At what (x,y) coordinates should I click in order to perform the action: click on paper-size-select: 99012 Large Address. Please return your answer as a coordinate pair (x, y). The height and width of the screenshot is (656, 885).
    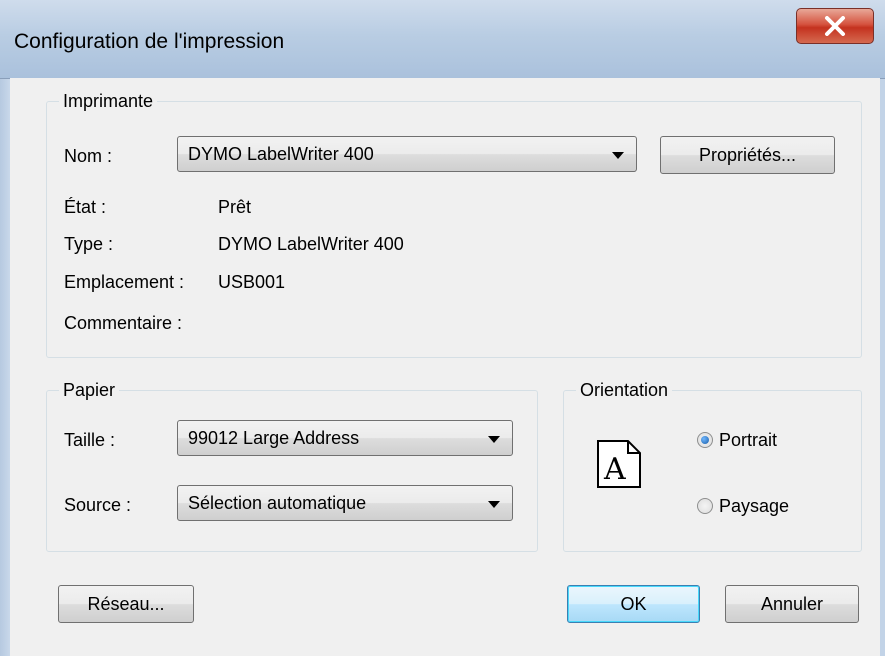
    Looking at the image, I should click on (345, 438).